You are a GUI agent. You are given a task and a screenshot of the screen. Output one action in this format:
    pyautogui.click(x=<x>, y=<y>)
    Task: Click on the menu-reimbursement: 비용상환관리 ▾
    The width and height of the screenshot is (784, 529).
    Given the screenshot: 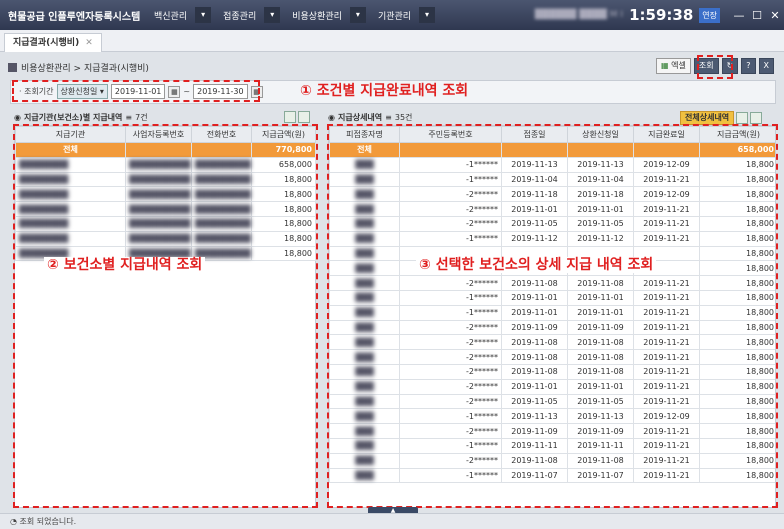 What is the action you would take?
    pyautogui.click(x=329, y=15)
    